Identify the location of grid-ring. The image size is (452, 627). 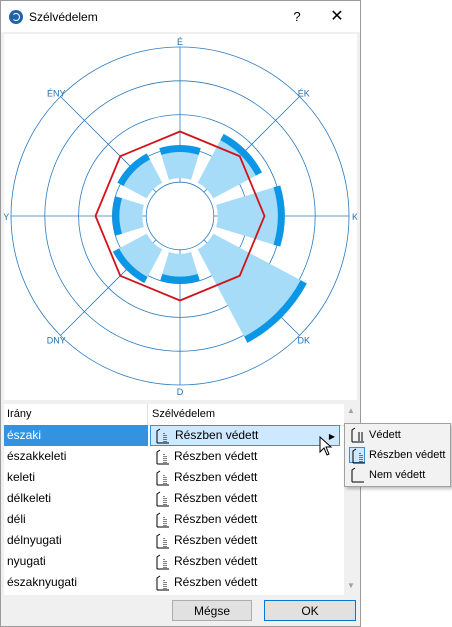
(180, 216).